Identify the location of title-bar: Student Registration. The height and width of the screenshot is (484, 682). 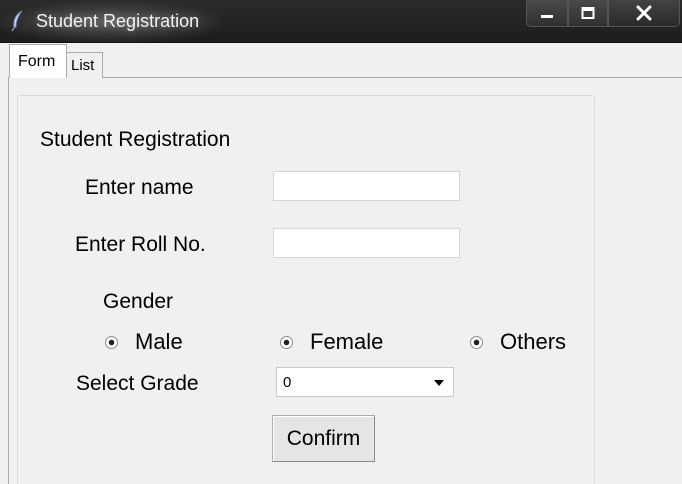
(341, 21).